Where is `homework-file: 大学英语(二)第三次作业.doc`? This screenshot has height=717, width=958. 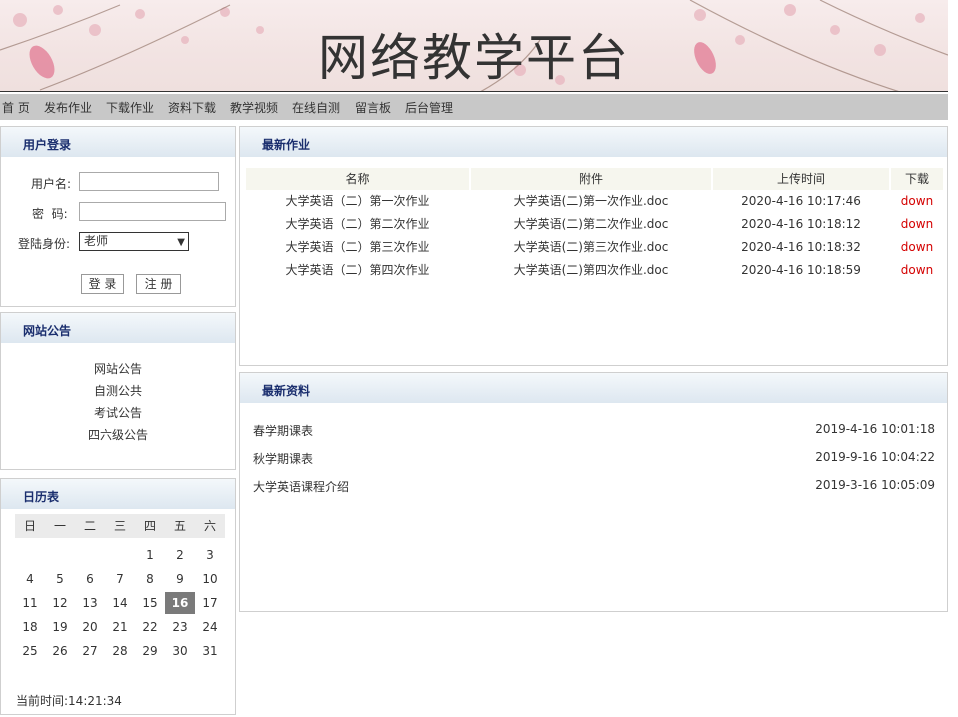
homework-file: 大学英语(二)第三次作业.doc is located at coordinates (591, 247).